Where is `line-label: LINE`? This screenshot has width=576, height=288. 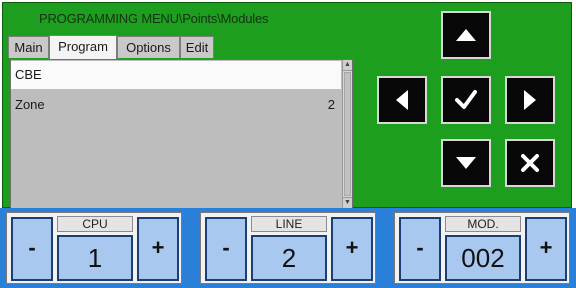 line-label: LINE is located at coordinates (289, 224).